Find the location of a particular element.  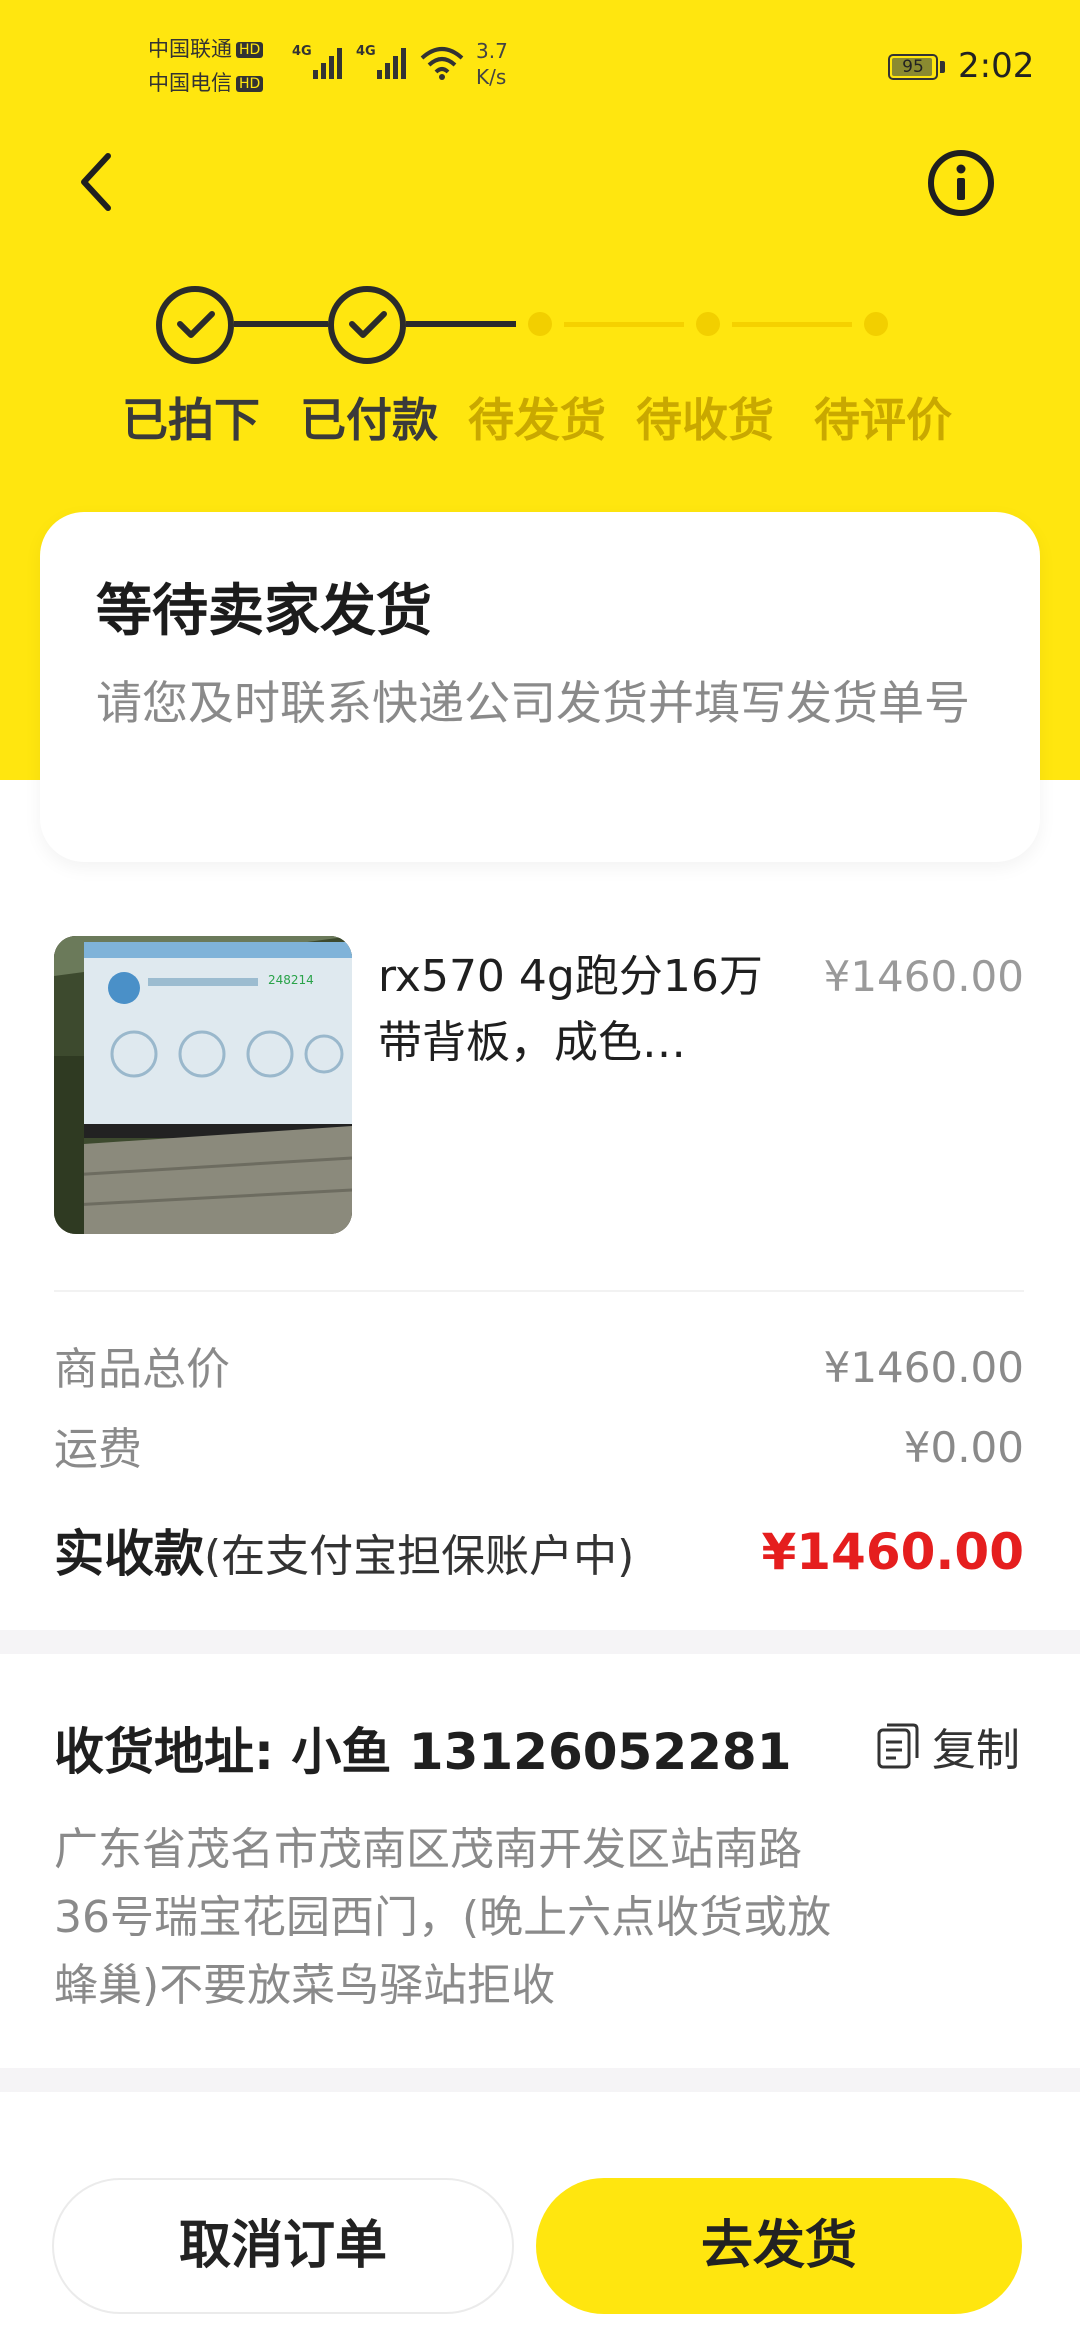

chevron-left-icon is located at coordinates (96, 182).